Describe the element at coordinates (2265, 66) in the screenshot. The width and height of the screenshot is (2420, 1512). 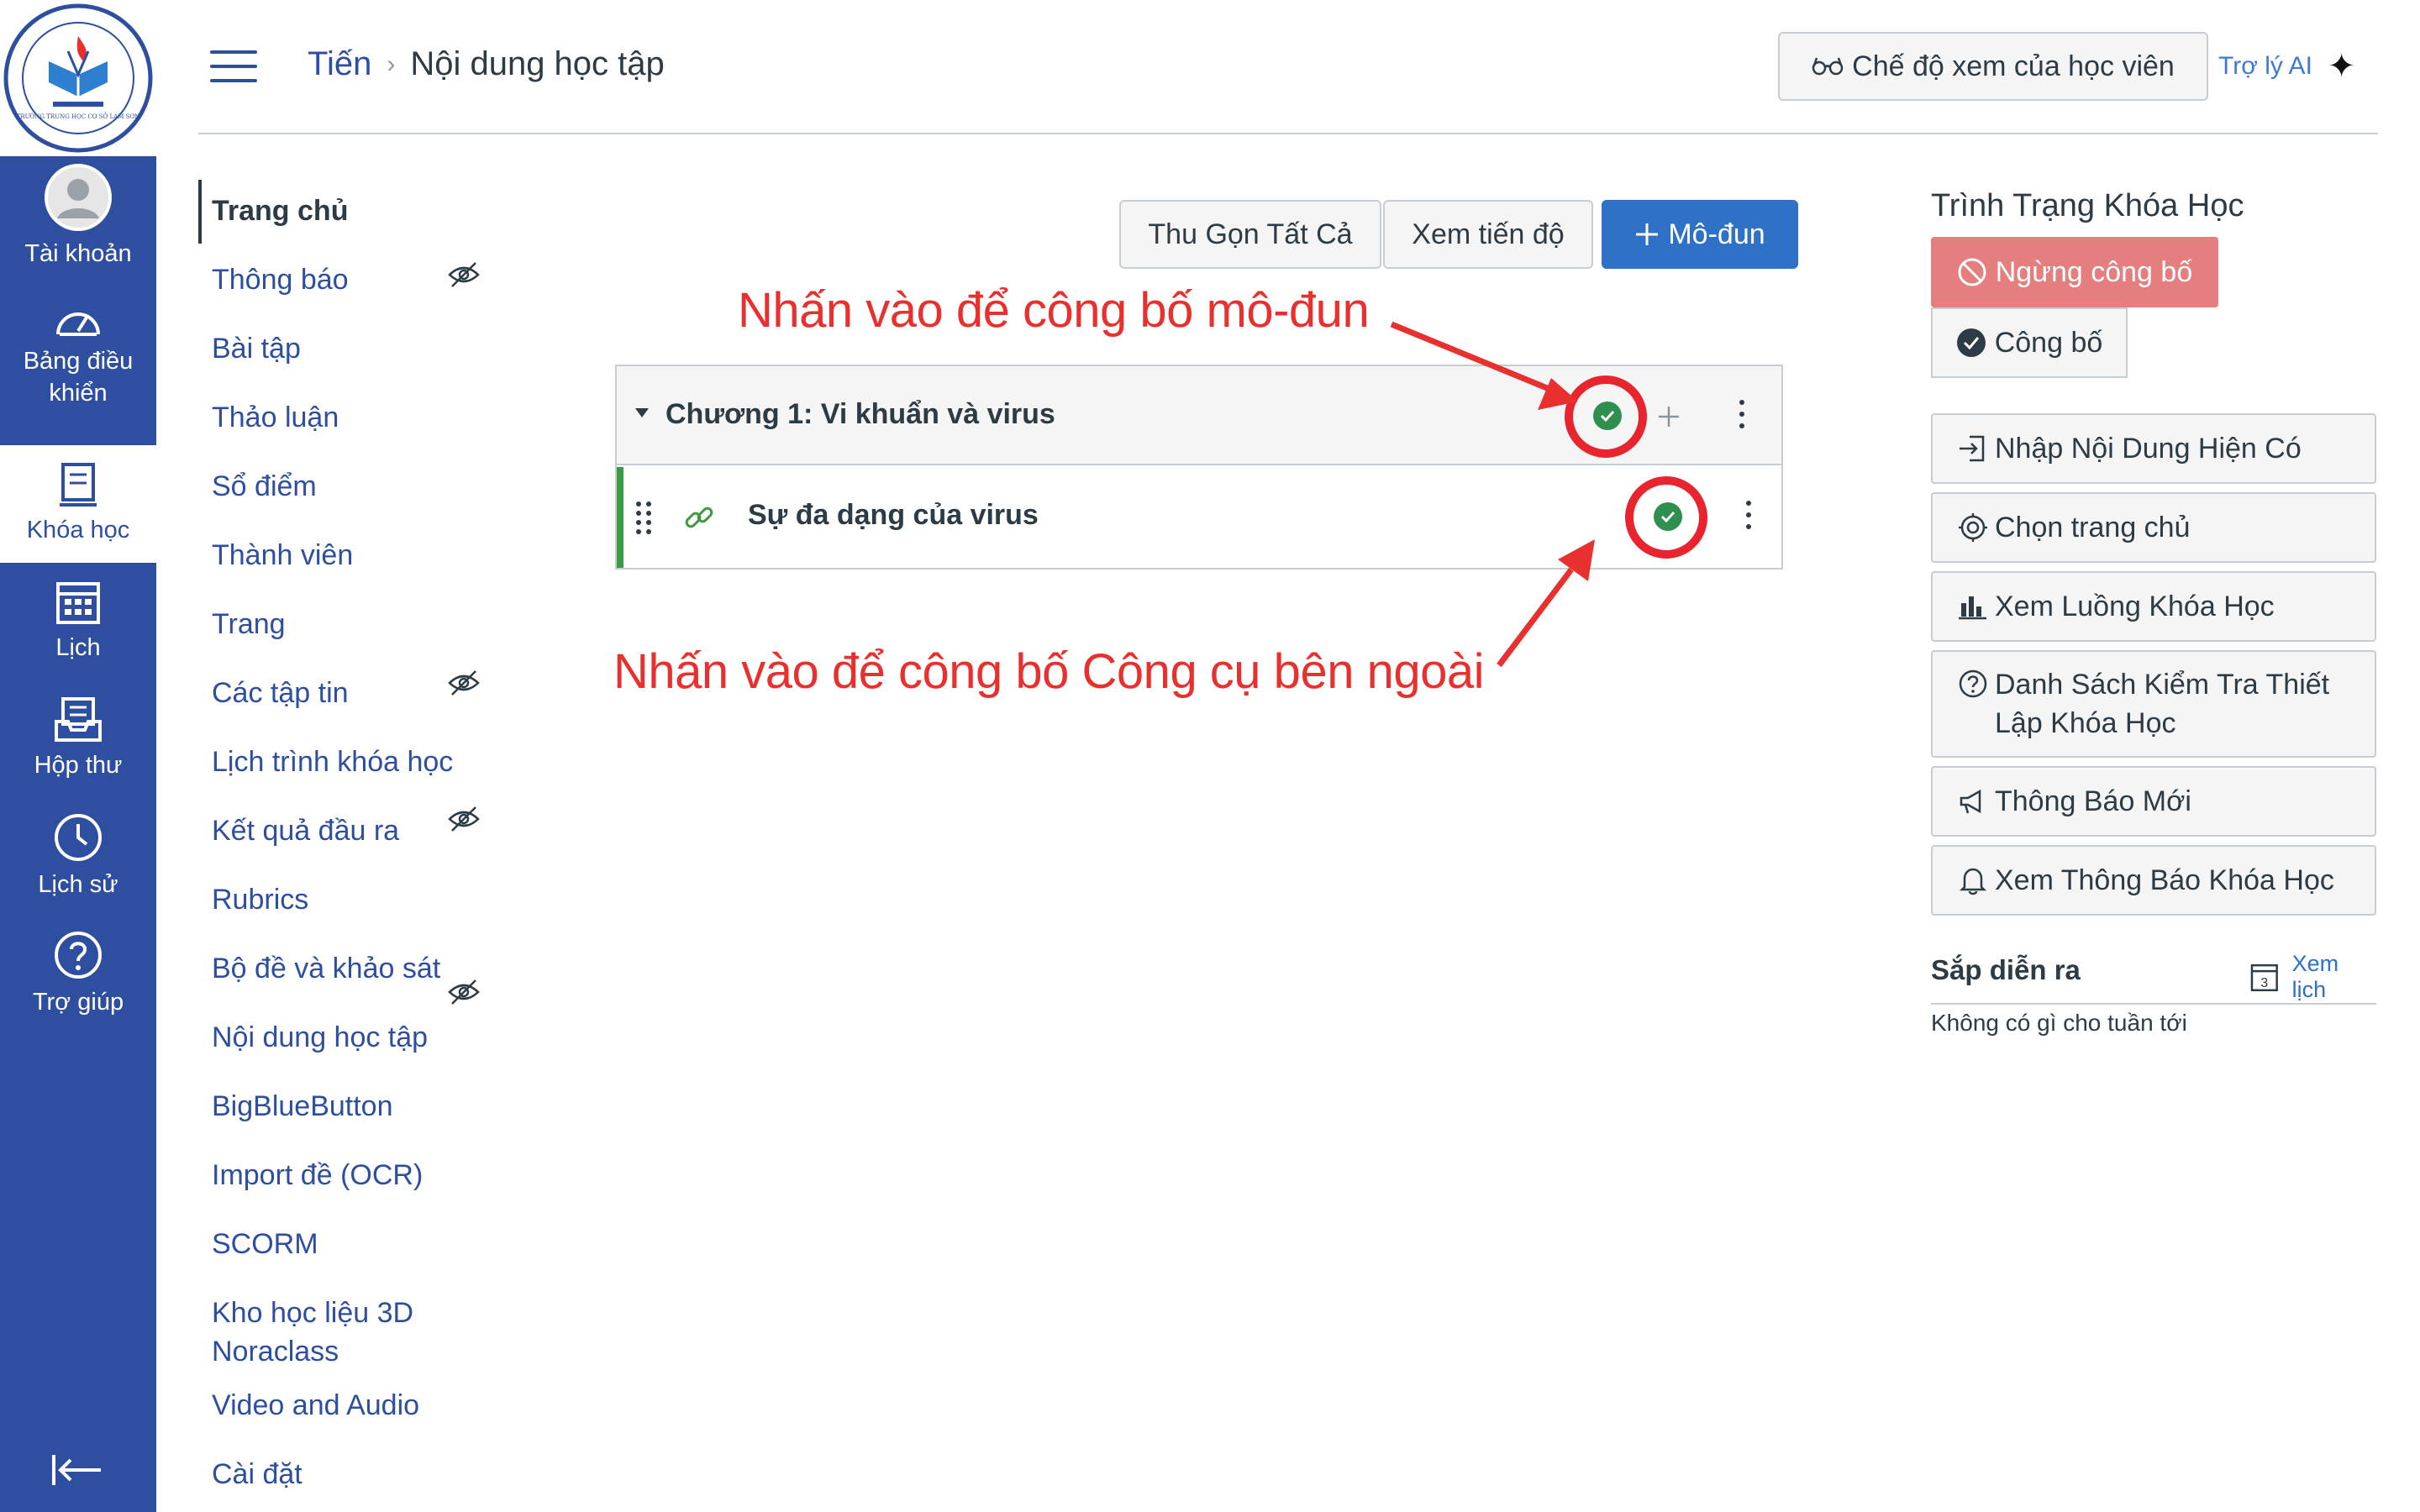
I see `ai-assistant-label: Trợ lý AI` at that location.